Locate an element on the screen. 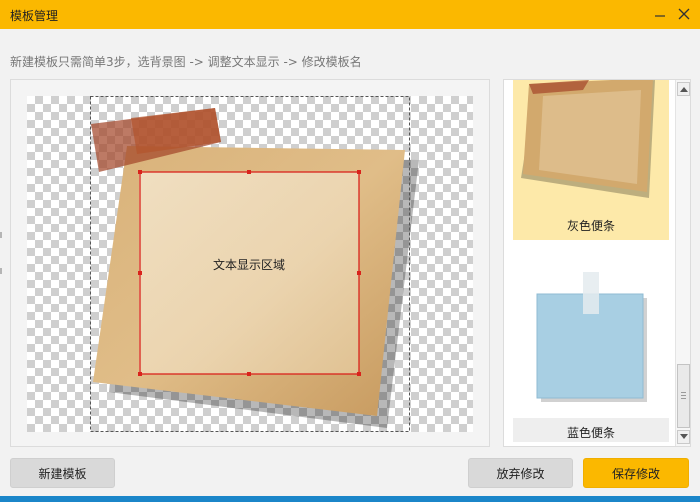  template-item-blue-note: 蓝色便条 is located at coordinates (591, 353).